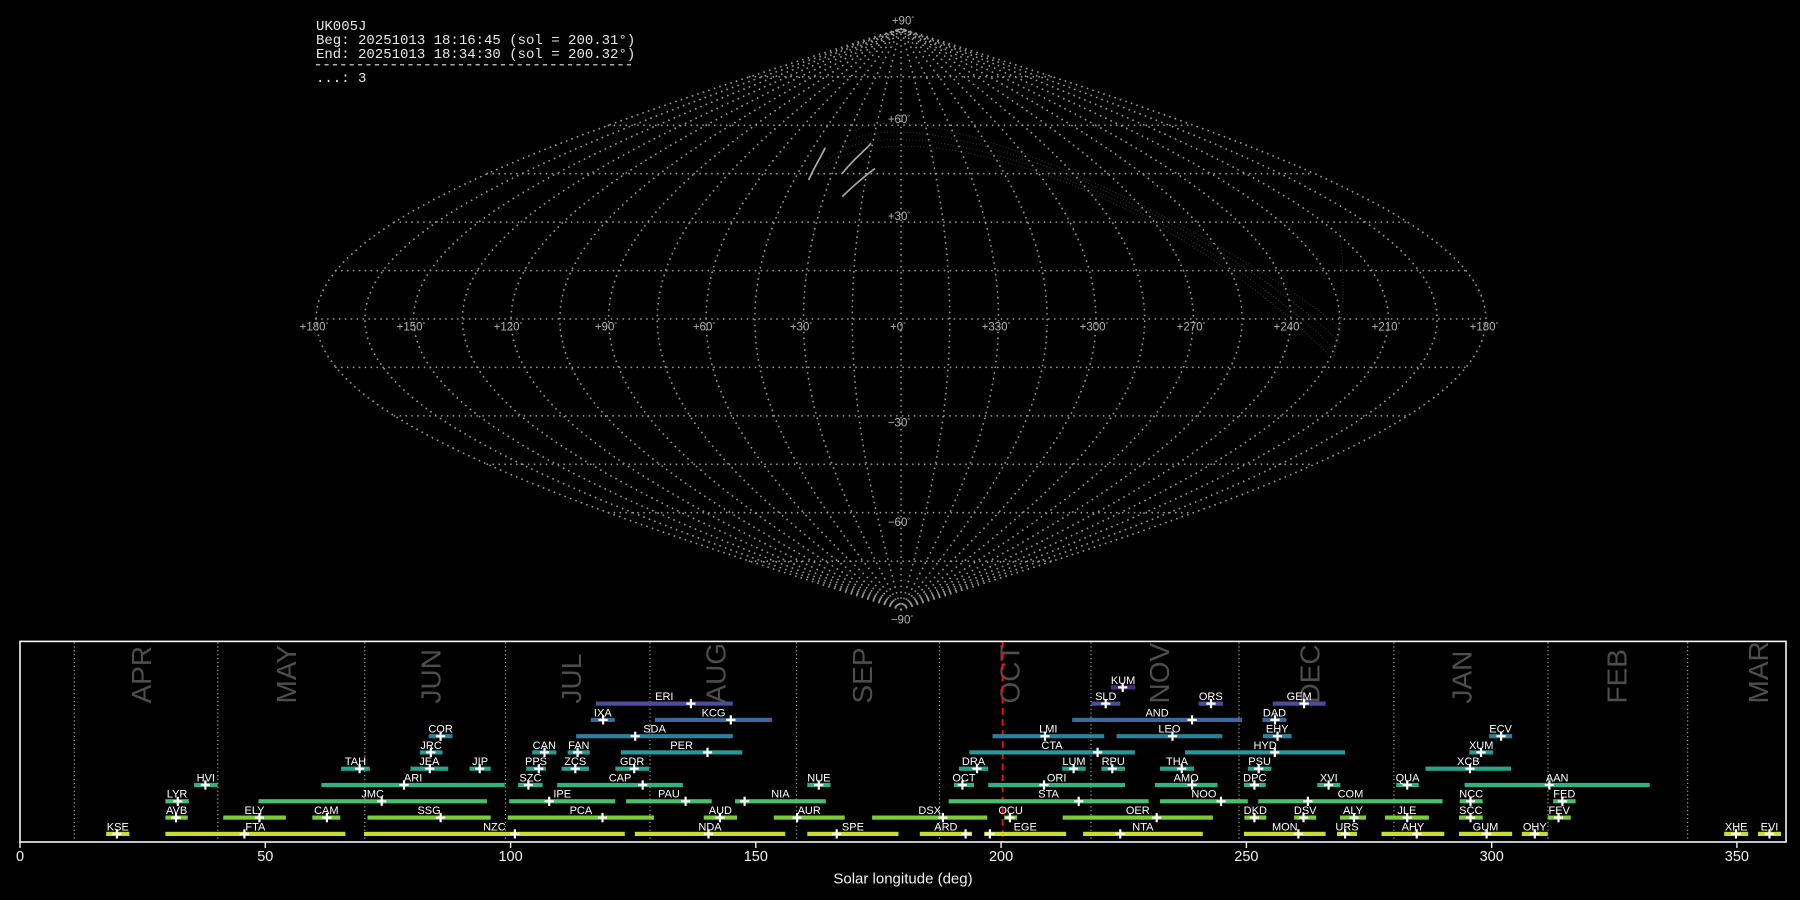  I want to click on svg-text: 100, so click(510, 857).